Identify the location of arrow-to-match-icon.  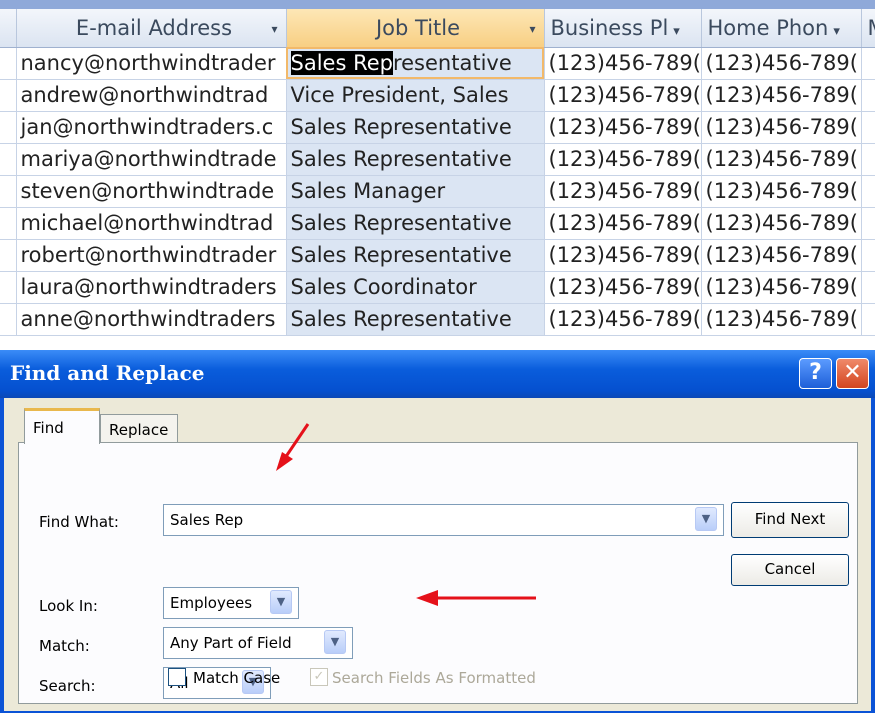
(476, 598).